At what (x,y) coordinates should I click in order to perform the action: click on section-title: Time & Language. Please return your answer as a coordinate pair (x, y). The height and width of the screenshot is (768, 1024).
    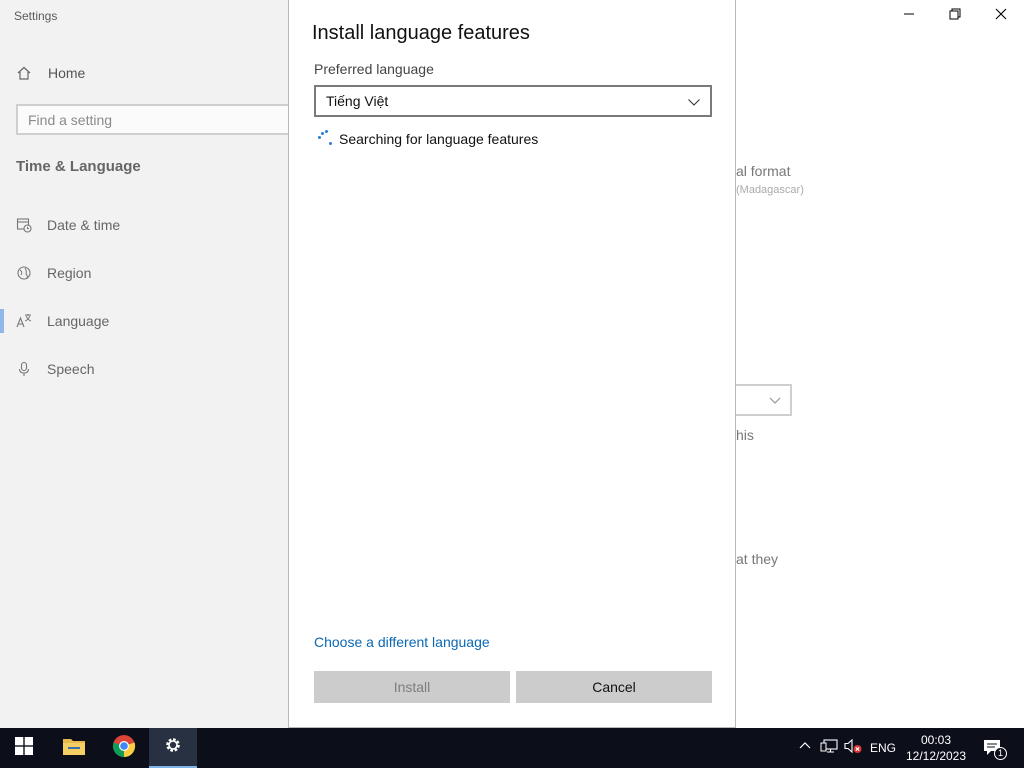
    Looking at the image, I should click on (78, 166).